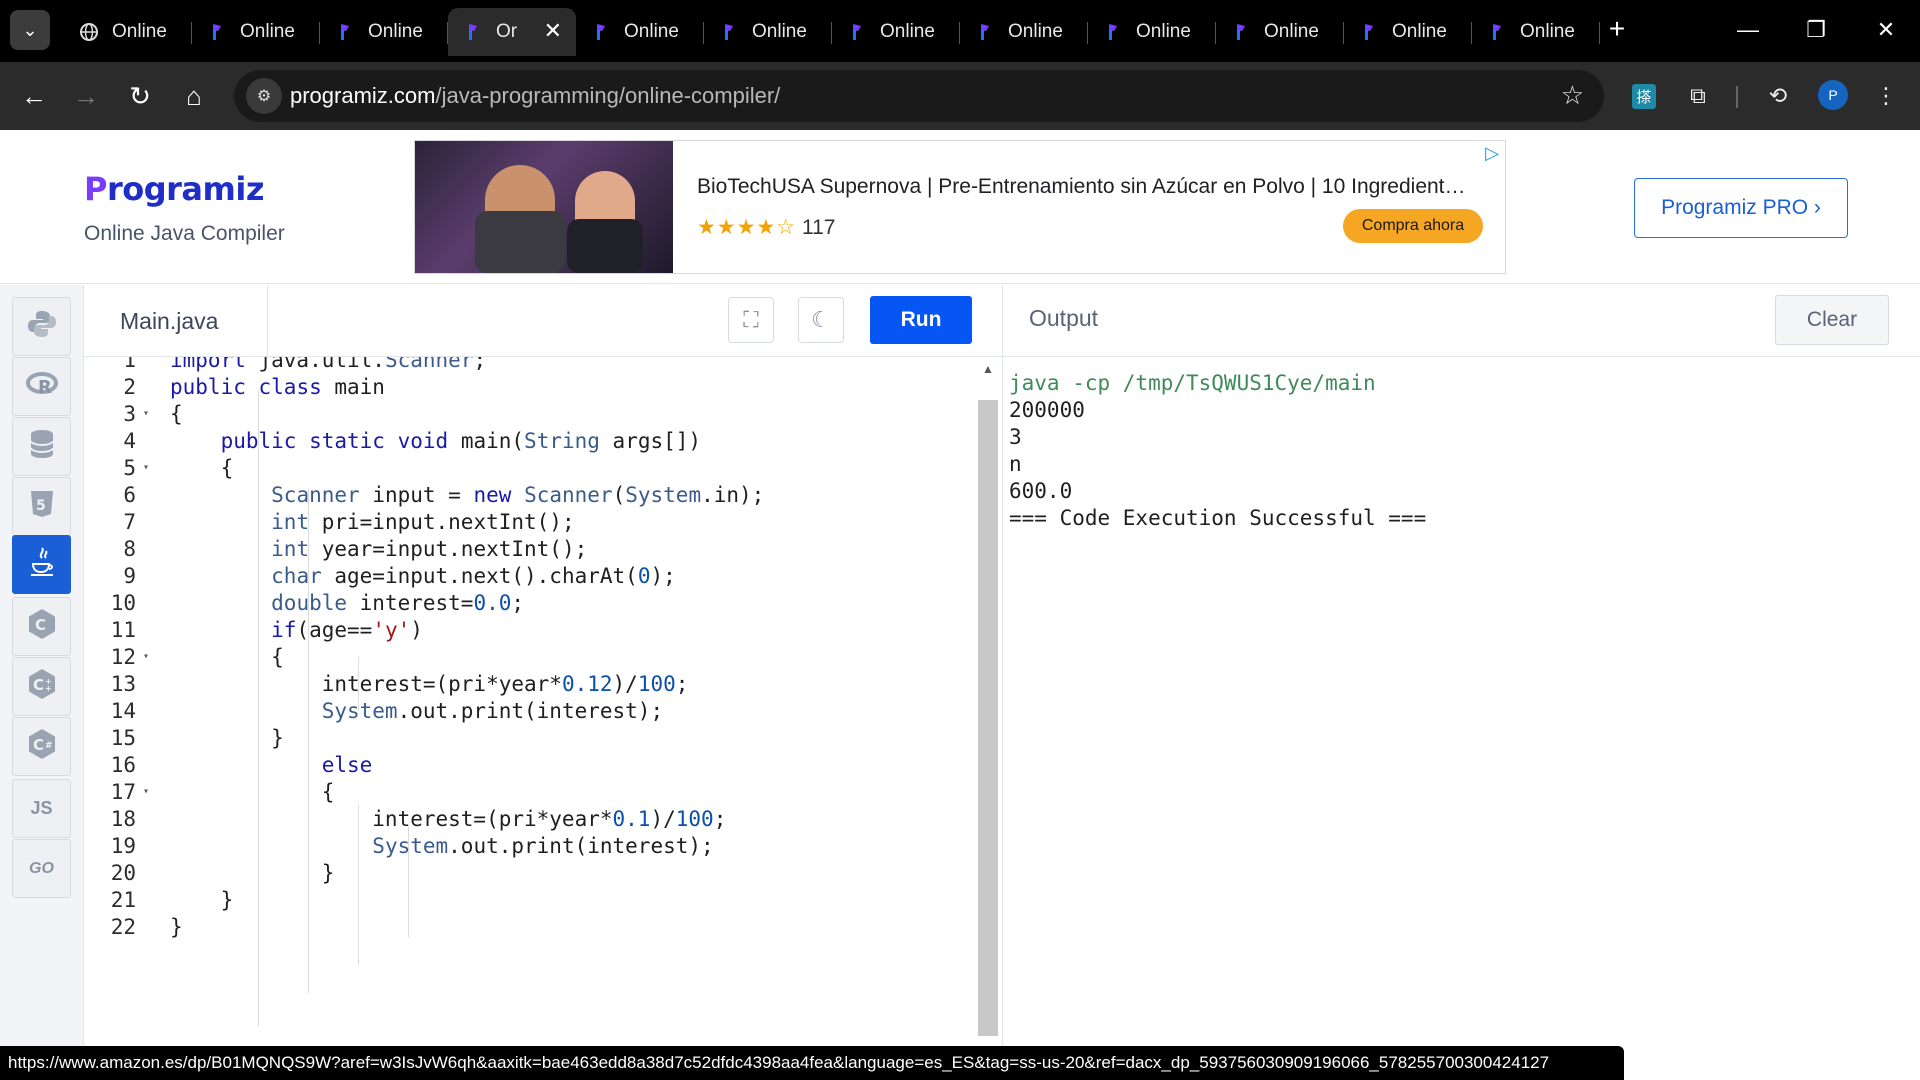  What do you see at coordinates (140, 96) in the screenshot?
I see `reload-button: ↻` at bounding box center [140, 96].